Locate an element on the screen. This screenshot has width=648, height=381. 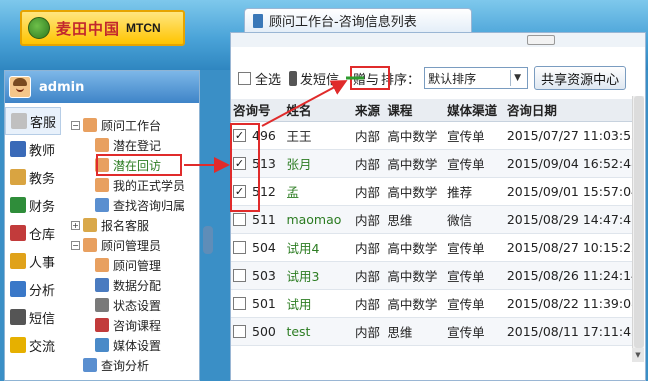
side-nav-item: 分析 is located at coordinates (33, 289).